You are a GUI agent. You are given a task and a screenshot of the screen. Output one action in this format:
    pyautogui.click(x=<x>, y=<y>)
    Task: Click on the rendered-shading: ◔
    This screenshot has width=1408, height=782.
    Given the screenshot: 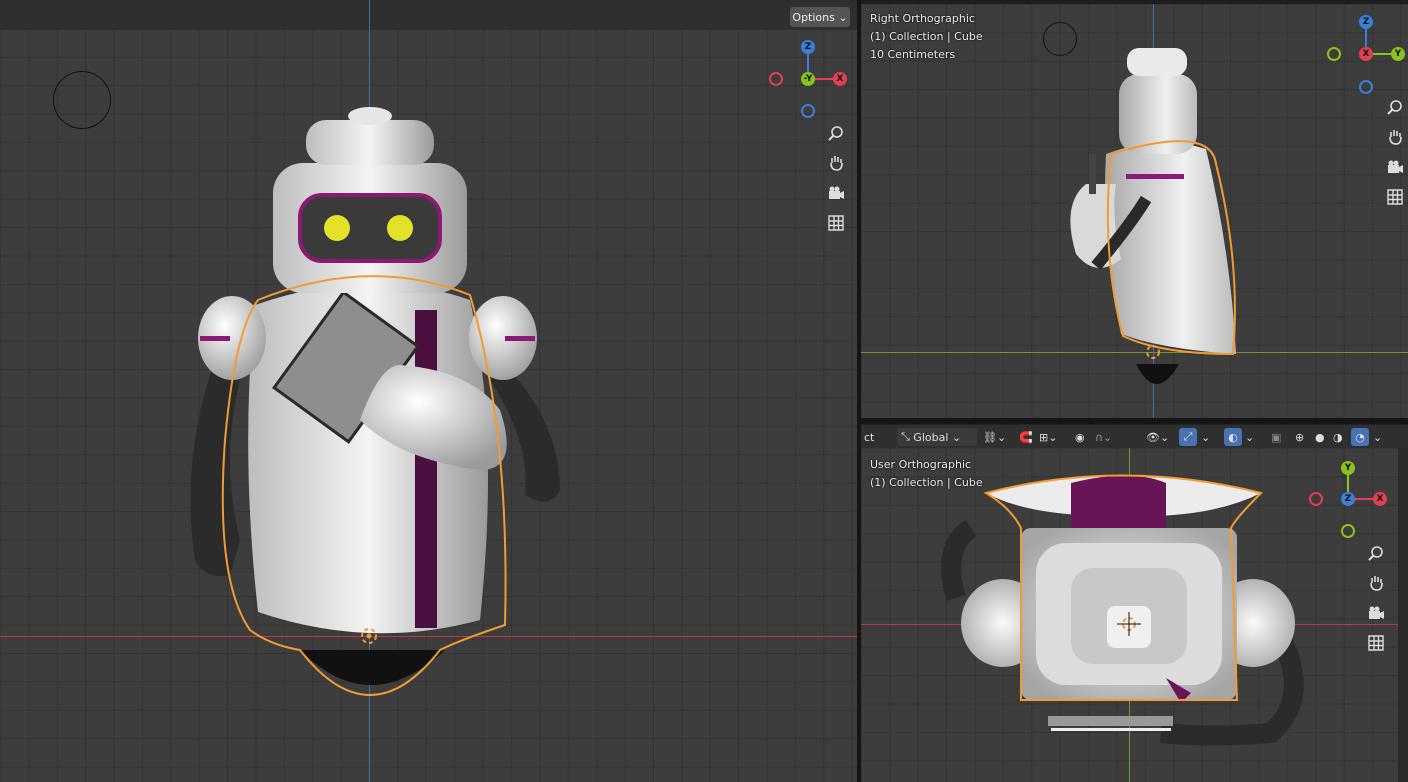 What is the action you would take?
    pyautogui.click(x=1360, y=437)
    